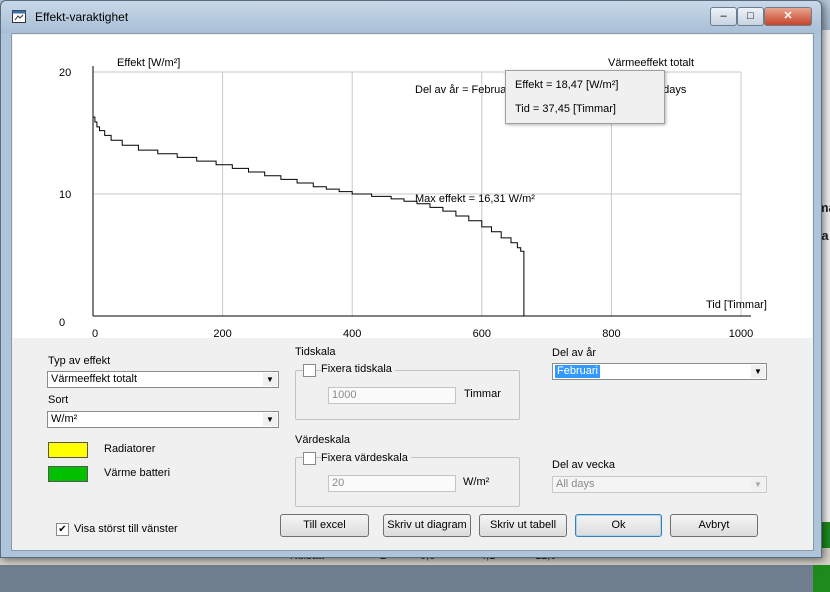 This screenshot has height=592, width=830. I want to click on till-excel-button: Till excel, so click(324, 525).